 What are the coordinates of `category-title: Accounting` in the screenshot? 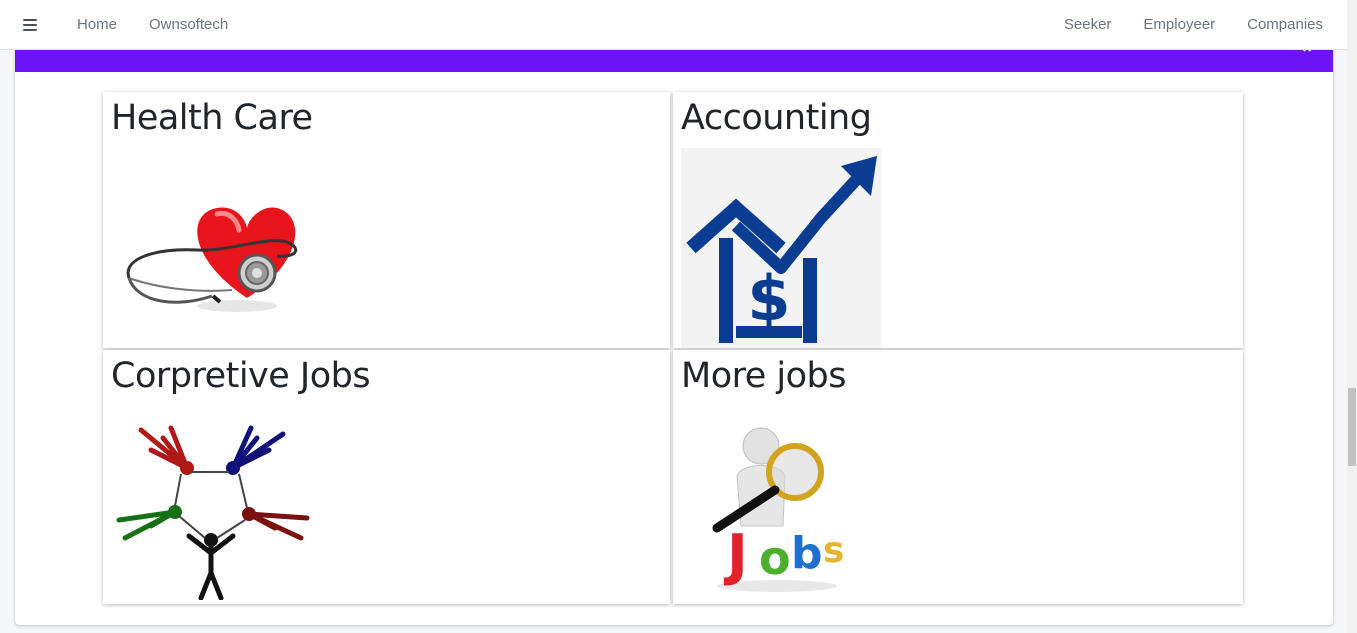 It's located at (776, 118).